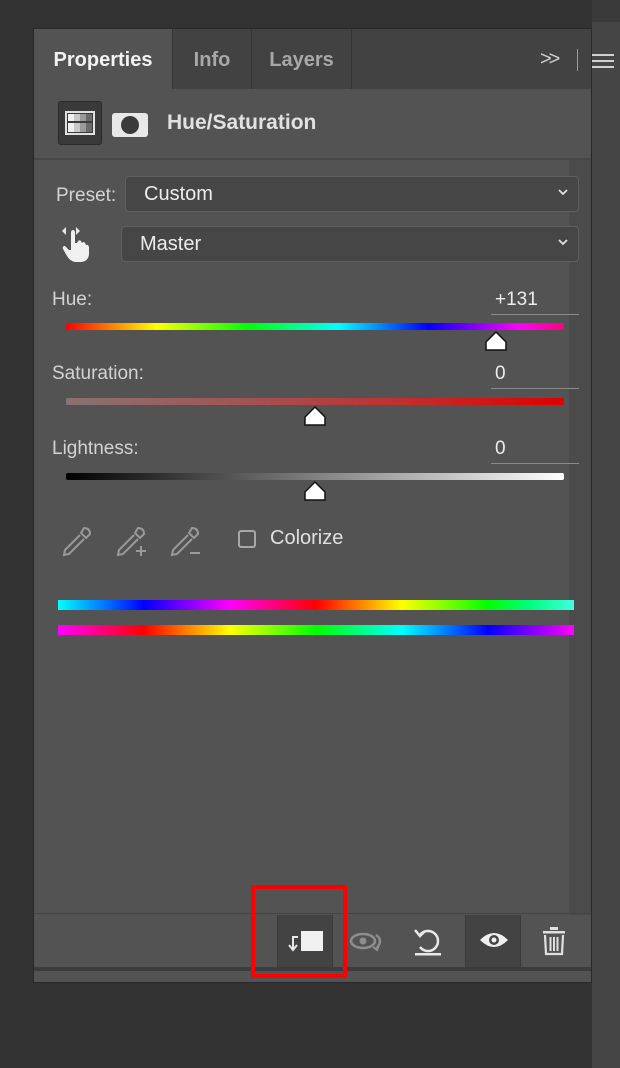 The width and height of the screenshot is (620, 1068). Describe the element at coordinates (606, 534) in the screenshot. I see `right-panel-strip` at that location.